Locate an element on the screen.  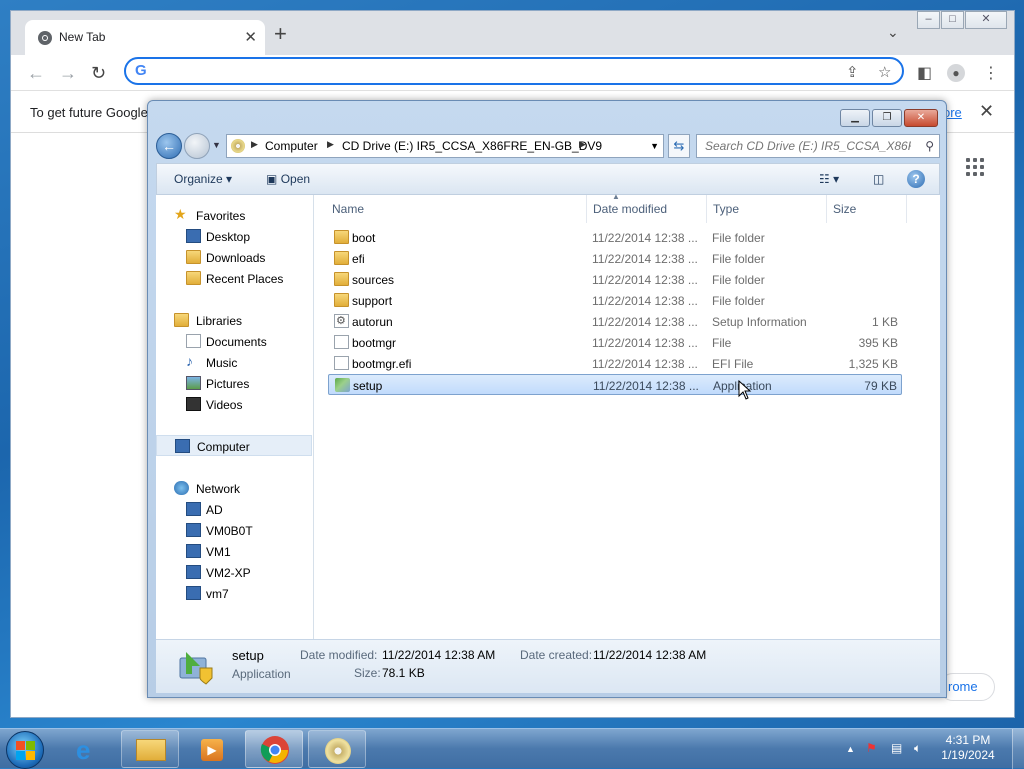
change-view-icon: ☷ ▾ is located at coordinates (829, 179).